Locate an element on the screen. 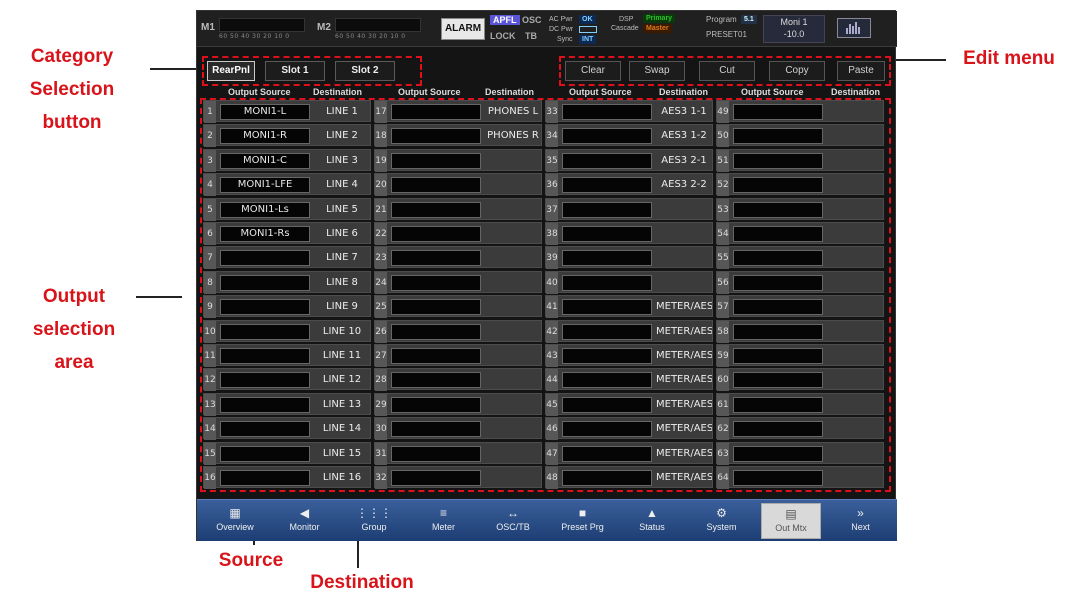 The width and height of the screenshot is (1074, 599). output-row: 63 is located at coordinates (800, 453).